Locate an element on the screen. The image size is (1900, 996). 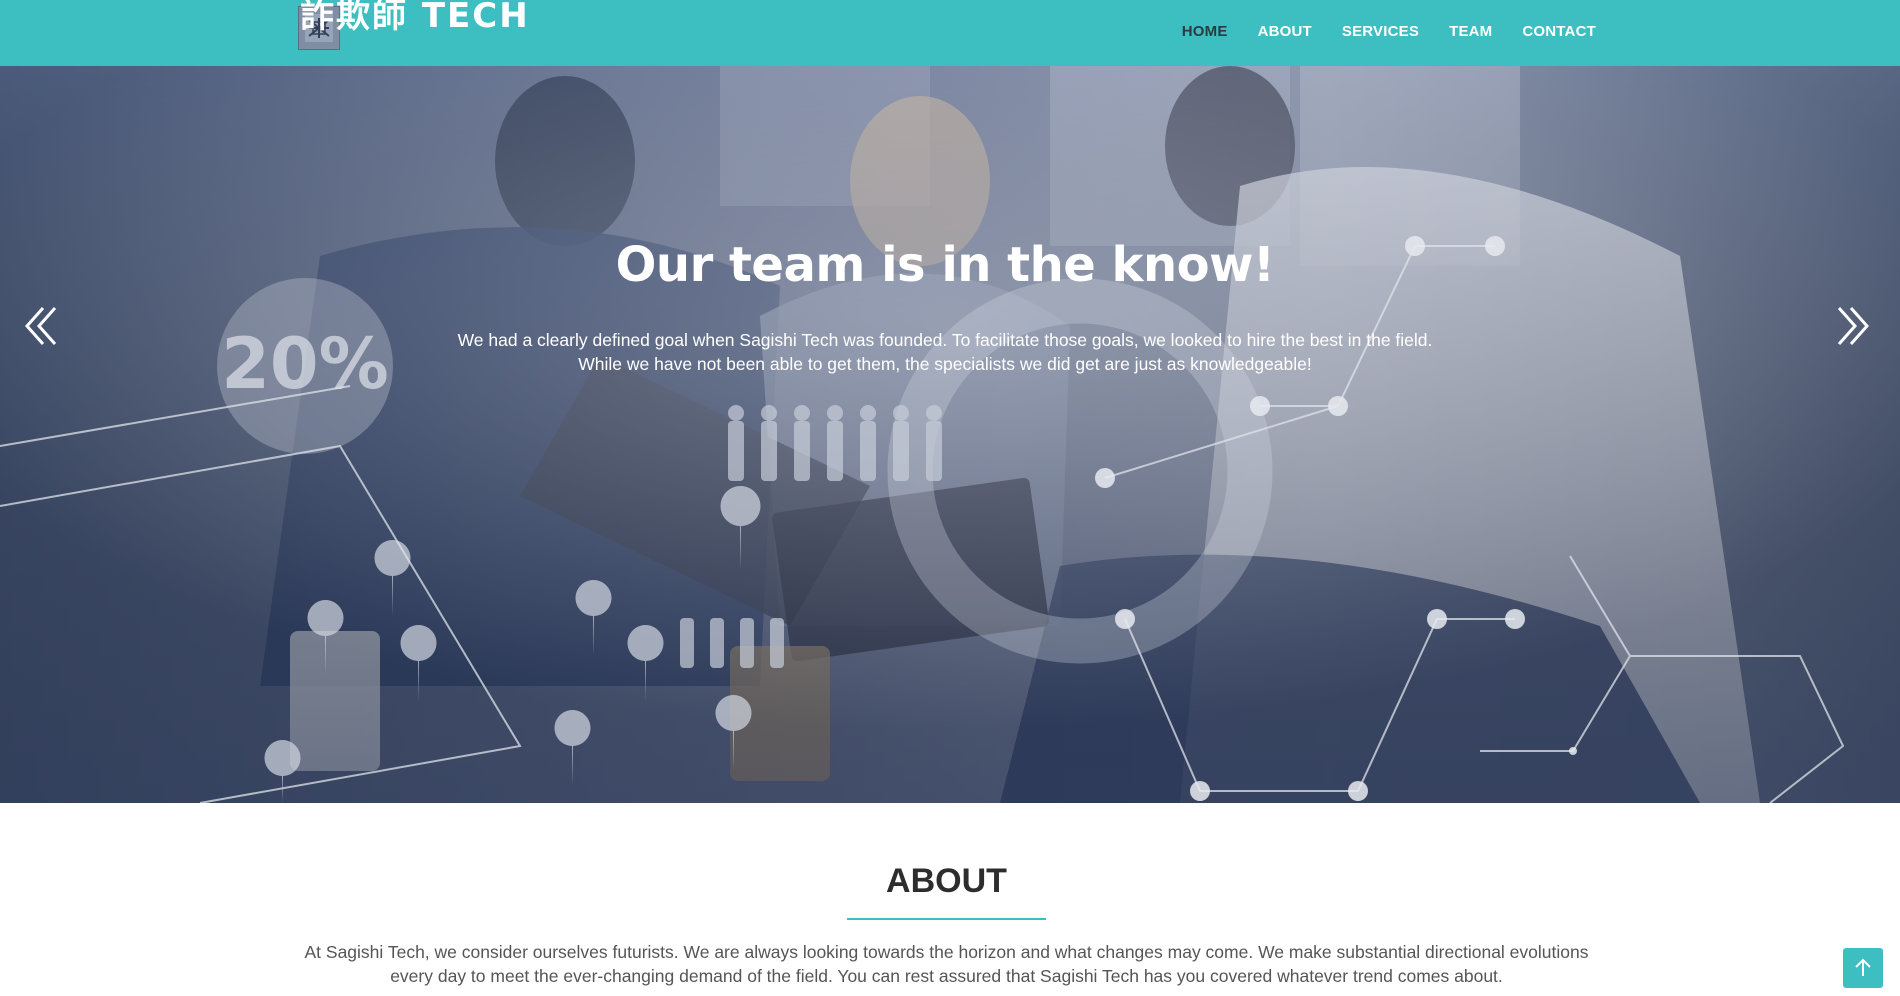
slider-prev-button is located at coordinates (41, 326).